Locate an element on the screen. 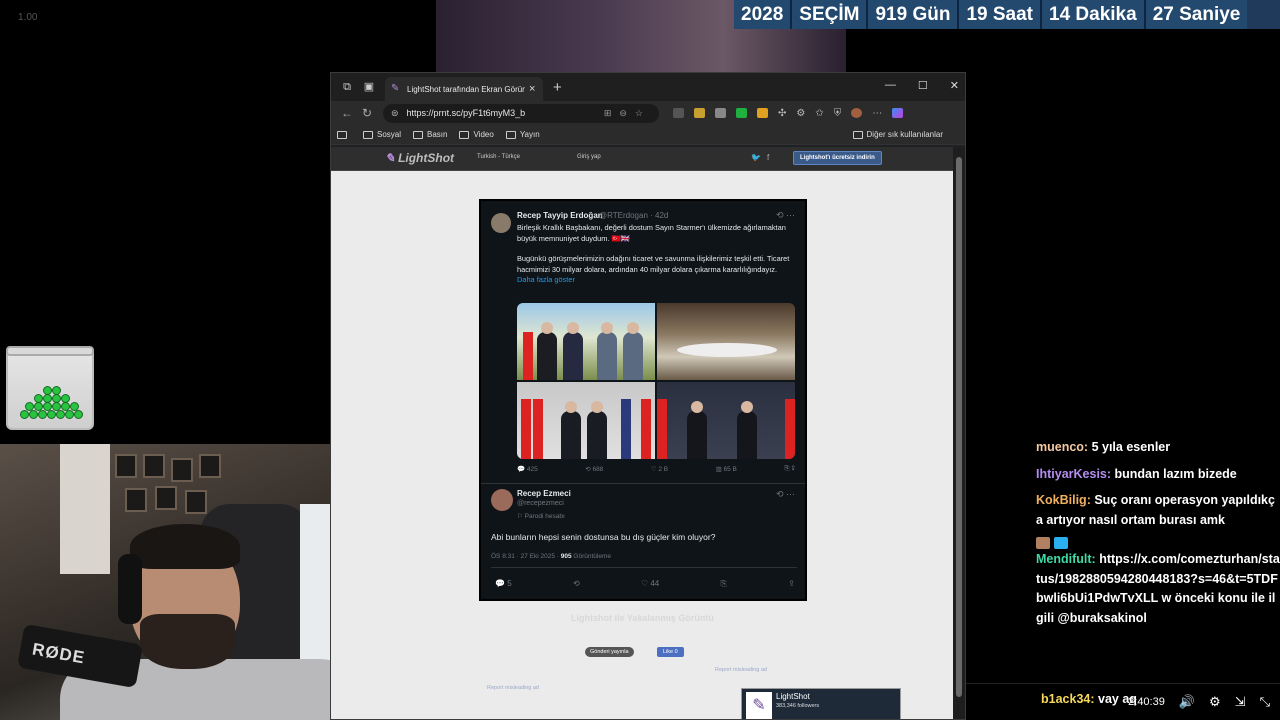 Image resolution: width=1280 pixels, height=720 pixels. jar-lid is located at coordinates (50, 351).